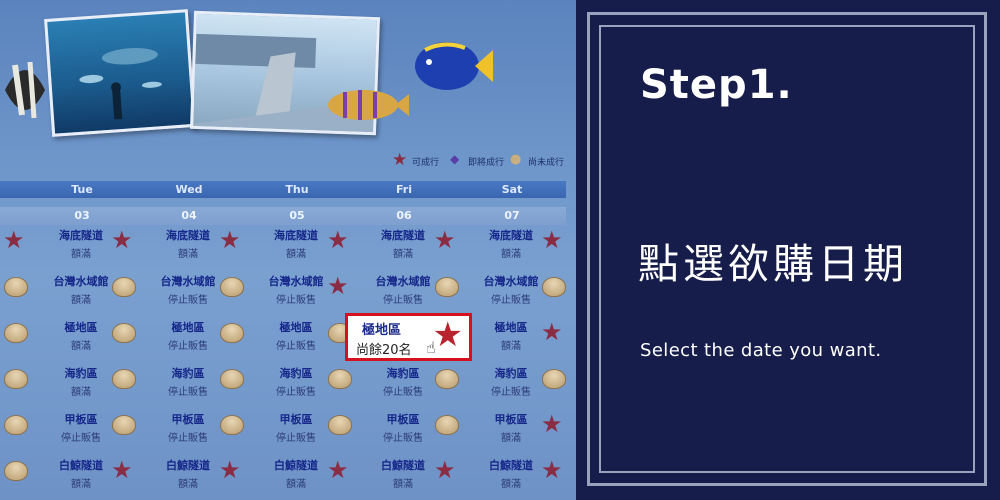  I want to click on legend-not-available-icon: ●, so click(516, 159).